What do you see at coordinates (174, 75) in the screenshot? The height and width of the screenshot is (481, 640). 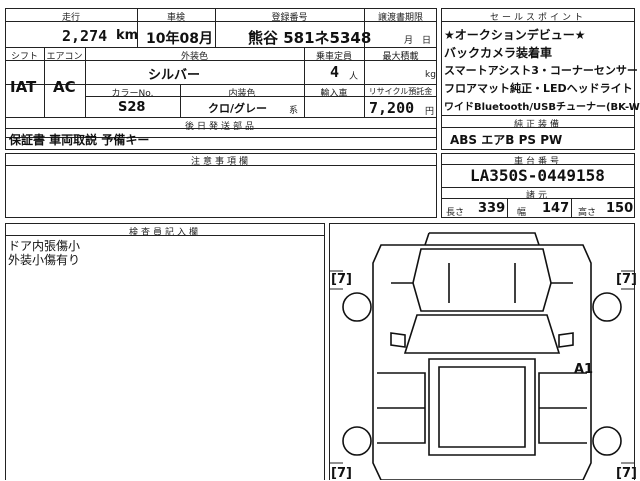 I see `exterior-value: シルバー` at bounding box center [174, 75].